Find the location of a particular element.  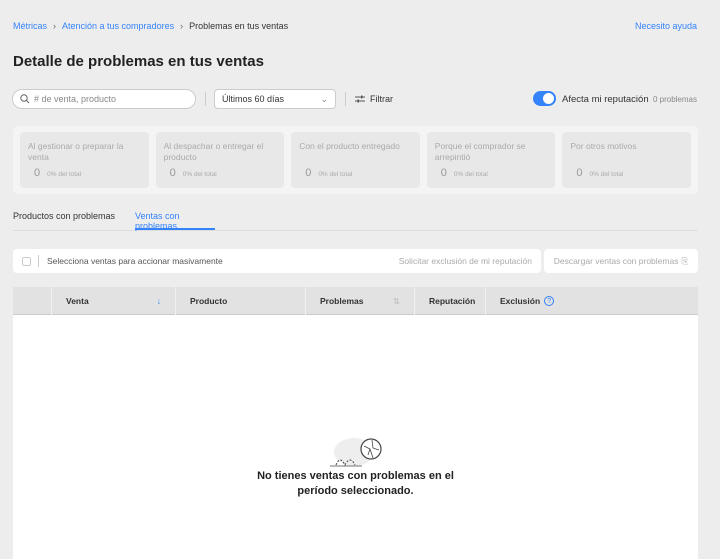

column-label: Producto is located at coordinates (209, 301).